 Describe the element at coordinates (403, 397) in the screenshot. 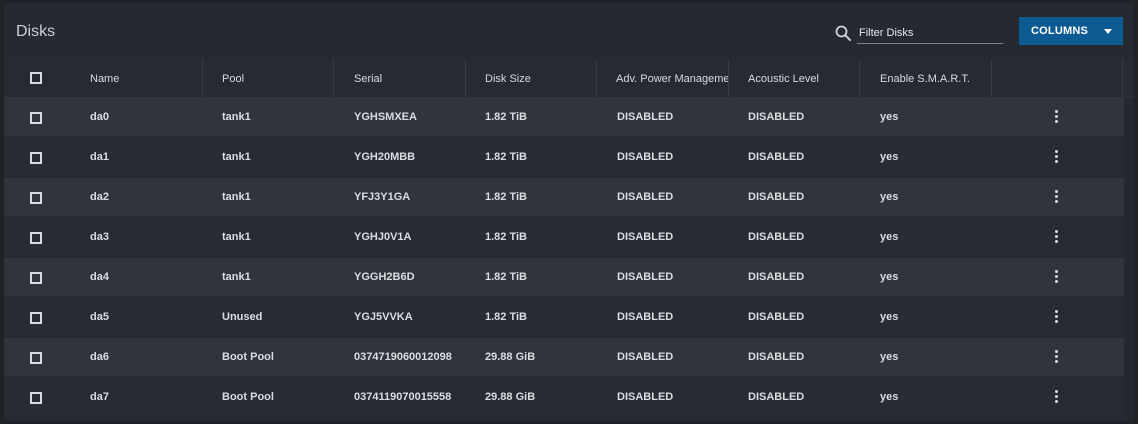

I see `cell-serial: 0374119070015558` at that location.